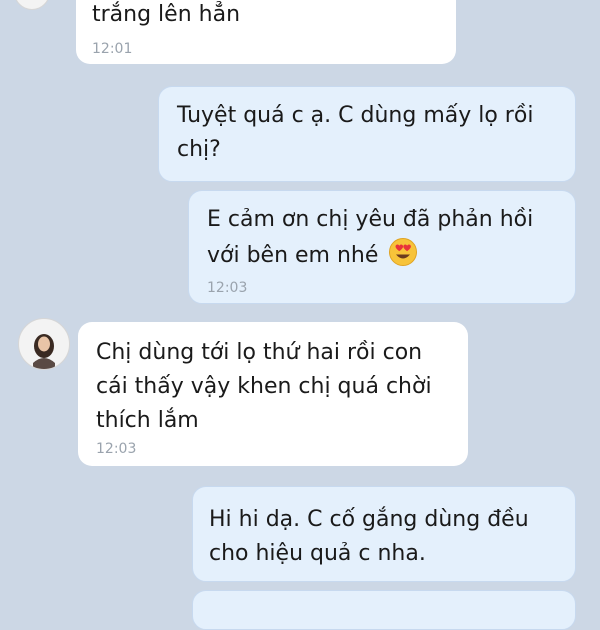  What do you see at coordinates (166, 14) in the screenshot?
I see `message-text: trắng lên hẳn` at bounding box center [166, 14].